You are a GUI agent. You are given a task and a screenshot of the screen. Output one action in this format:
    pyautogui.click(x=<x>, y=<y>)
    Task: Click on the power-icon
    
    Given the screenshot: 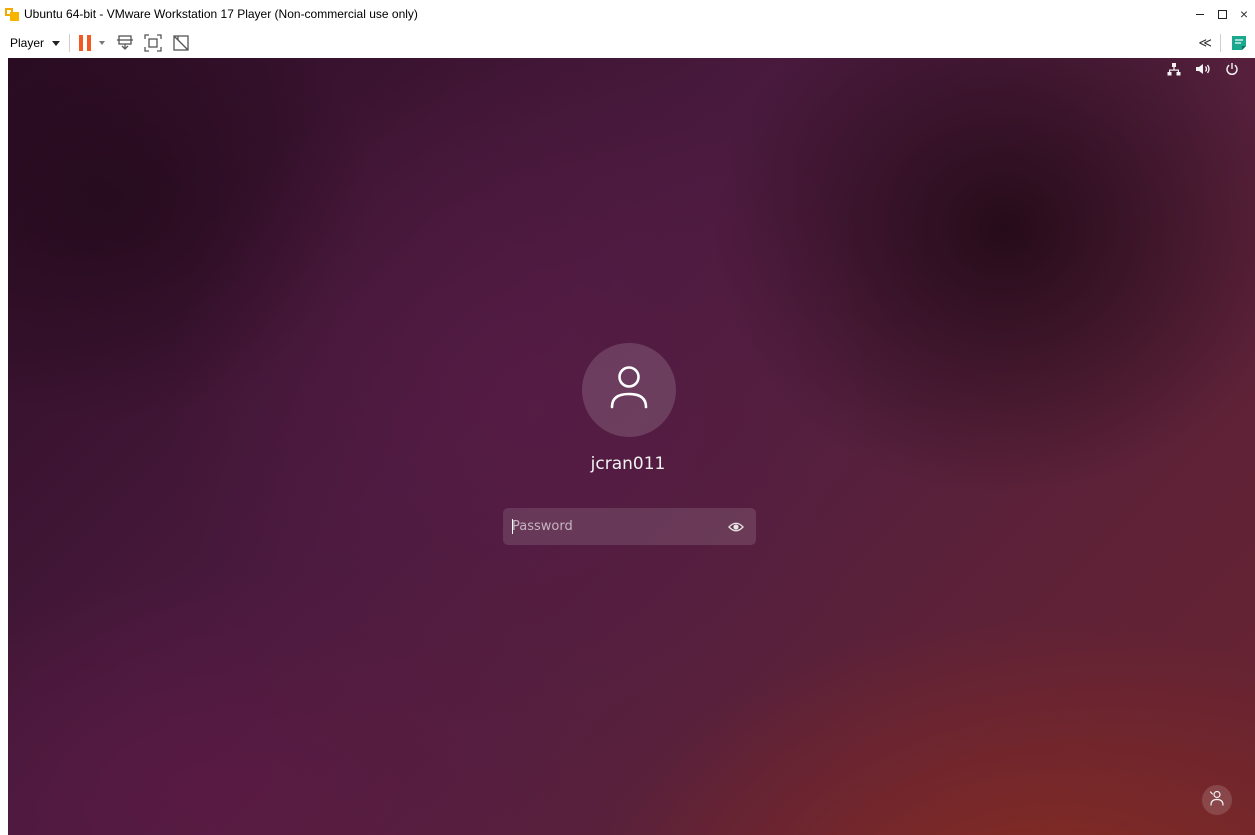 What is the action you would take?
    pyautogui.click(x=1232, y=69)
    